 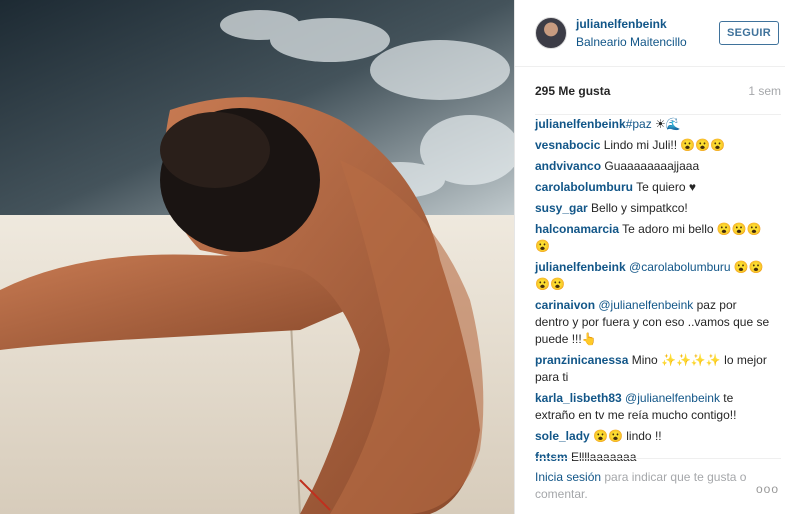 What do you see at coordinates (749, 33) in the screenshot?
I see `follow-button: SEGUIR` at bounding box center [749, 33].